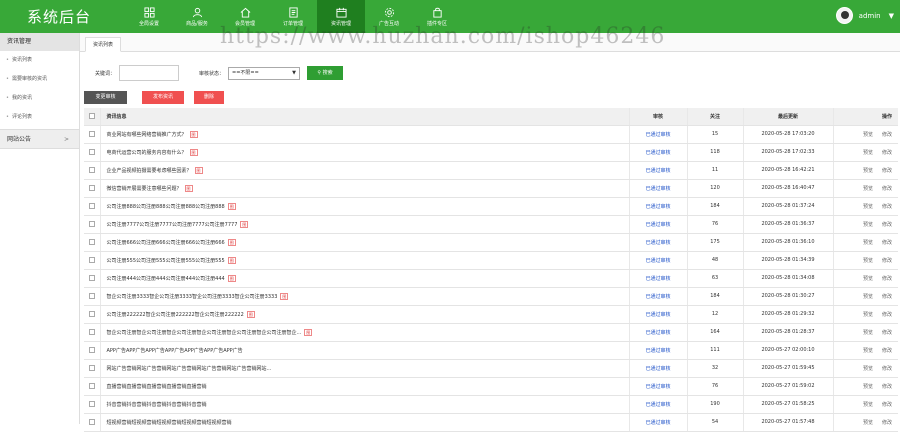  What do you see at coordinates (39, 98) in the screenshot?
I see `sidebar-item-my-news: 我的资讯` at bounding box center [39, 98].